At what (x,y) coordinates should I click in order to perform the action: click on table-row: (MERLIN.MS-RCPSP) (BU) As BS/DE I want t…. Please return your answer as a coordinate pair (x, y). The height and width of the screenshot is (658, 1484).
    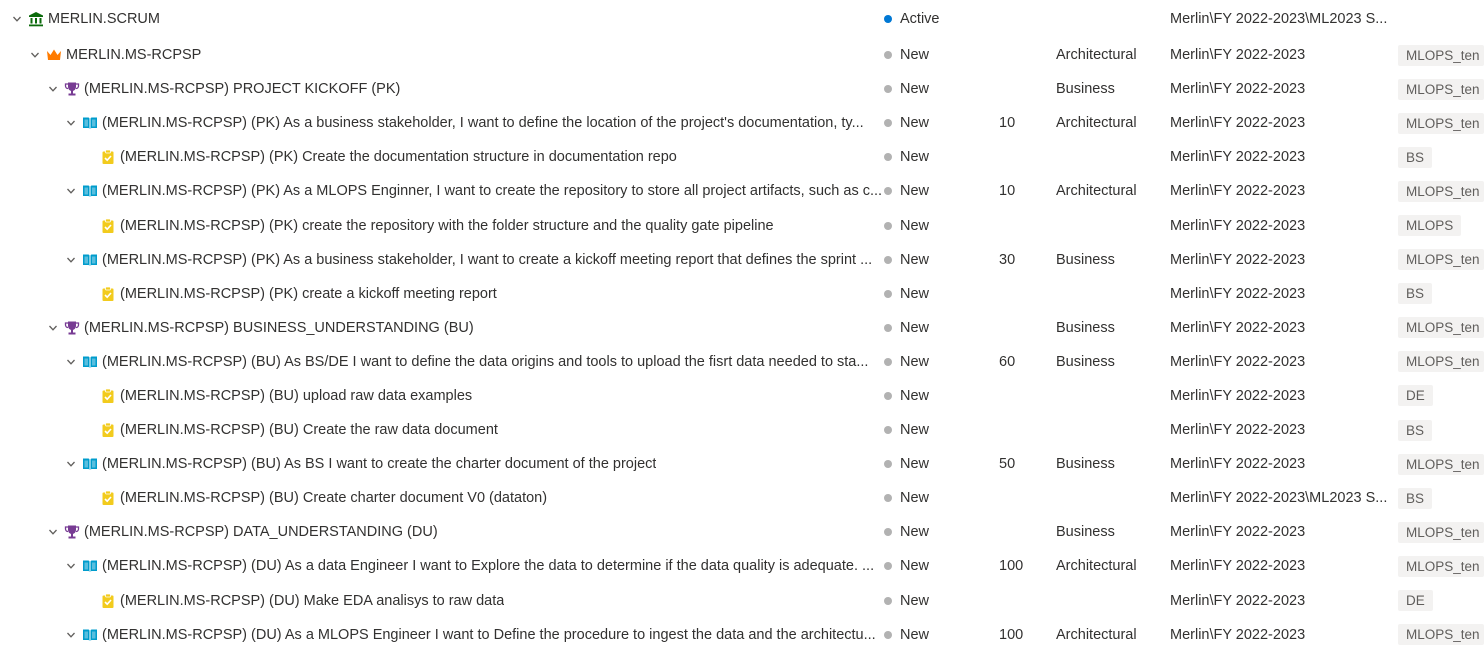
    Looking at the image, I should click on (742, 362).